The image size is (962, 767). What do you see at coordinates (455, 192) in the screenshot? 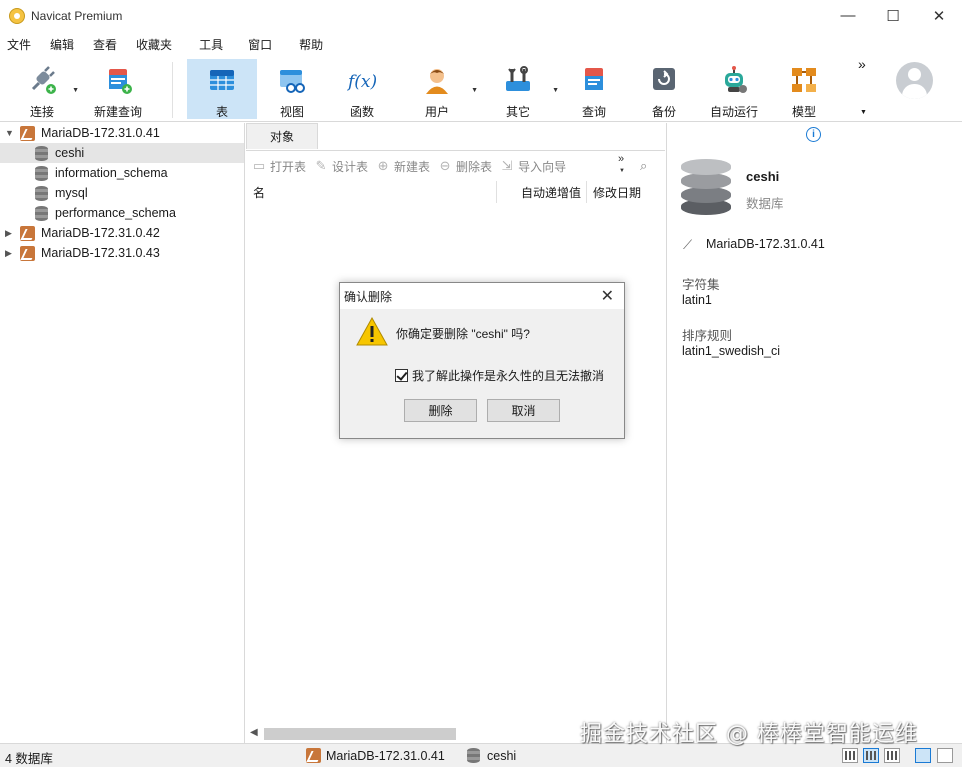
I see `object-list-header: 名 自动递增值 修改日期` at bounding box center [455, 192].